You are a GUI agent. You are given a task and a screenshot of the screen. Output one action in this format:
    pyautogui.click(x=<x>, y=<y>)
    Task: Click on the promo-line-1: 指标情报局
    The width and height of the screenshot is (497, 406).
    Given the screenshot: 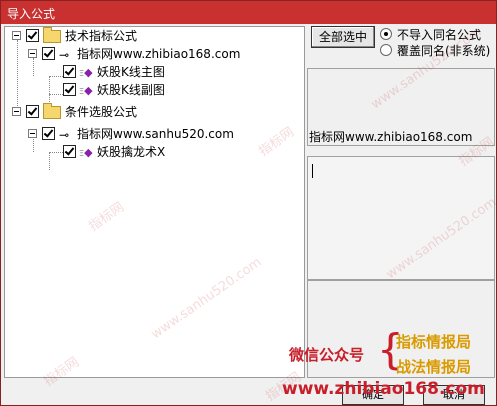 What is the action you would take?
    pyautogui.click(x=434, y=342)
    